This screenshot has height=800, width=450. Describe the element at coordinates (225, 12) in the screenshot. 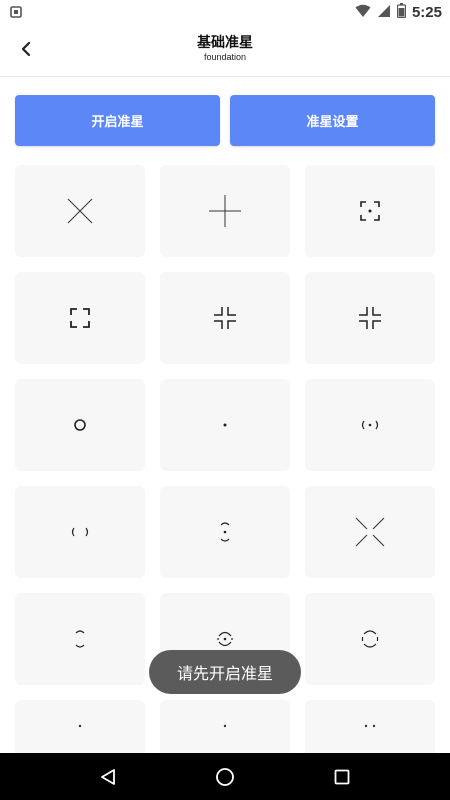

I see `status-bar: 5:25` at that location.